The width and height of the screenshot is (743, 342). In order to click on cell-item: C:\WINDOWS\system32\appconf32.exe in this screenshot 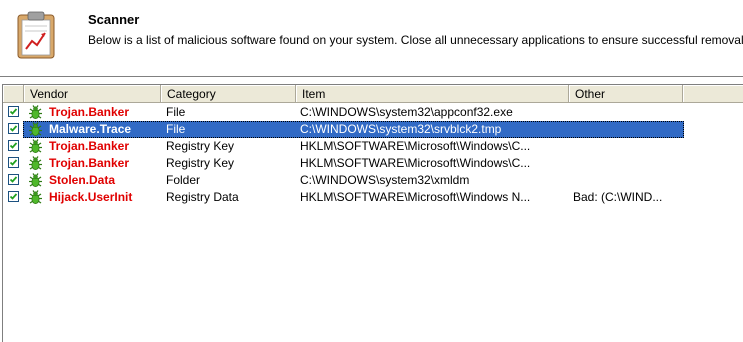, I will do `click(406, 112)`.